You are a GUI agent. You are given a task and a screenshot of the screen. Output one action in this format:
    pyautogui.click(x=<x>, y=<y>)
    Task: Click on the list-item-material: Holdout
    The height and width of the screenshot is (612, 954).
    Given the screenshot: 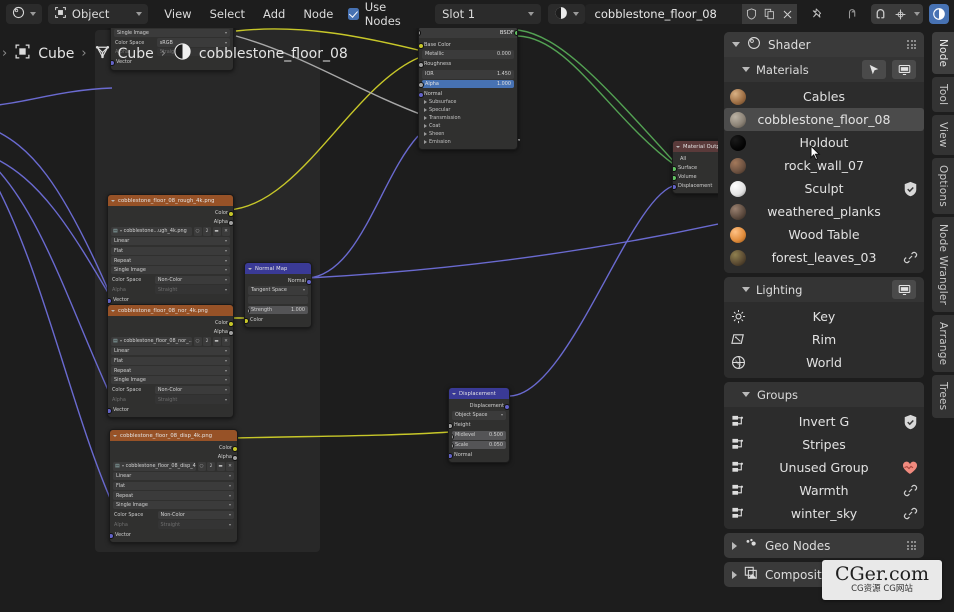 What is the action you would take?
    pyautogui.click(x=824, y=142)
    